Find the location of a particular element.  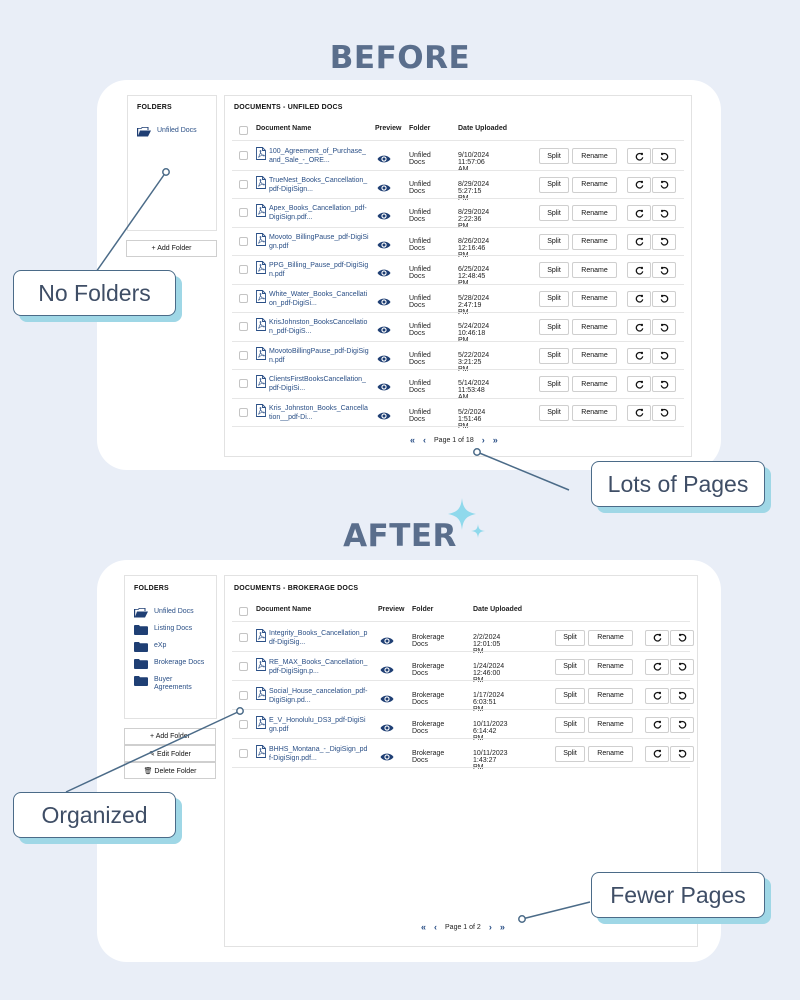

document-link: Movoto_BillingPause_pdf-DigiSign.pdf is located at coordinates (312, 241).